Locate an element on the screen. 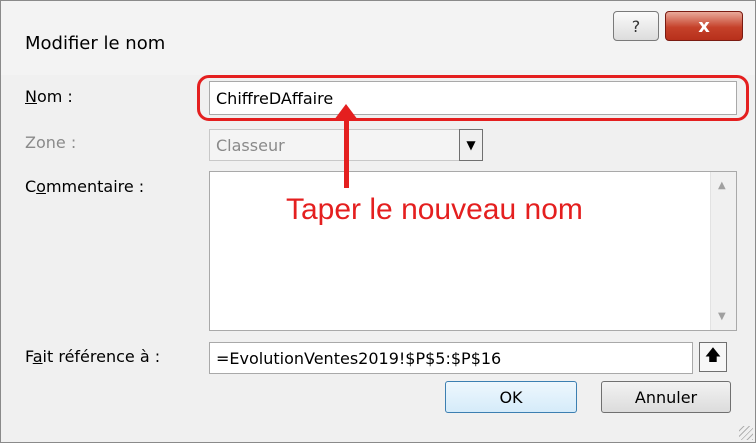 This screenshot has height=443, width=756. zone-label: Zone : is located at coordinates (51, 142).